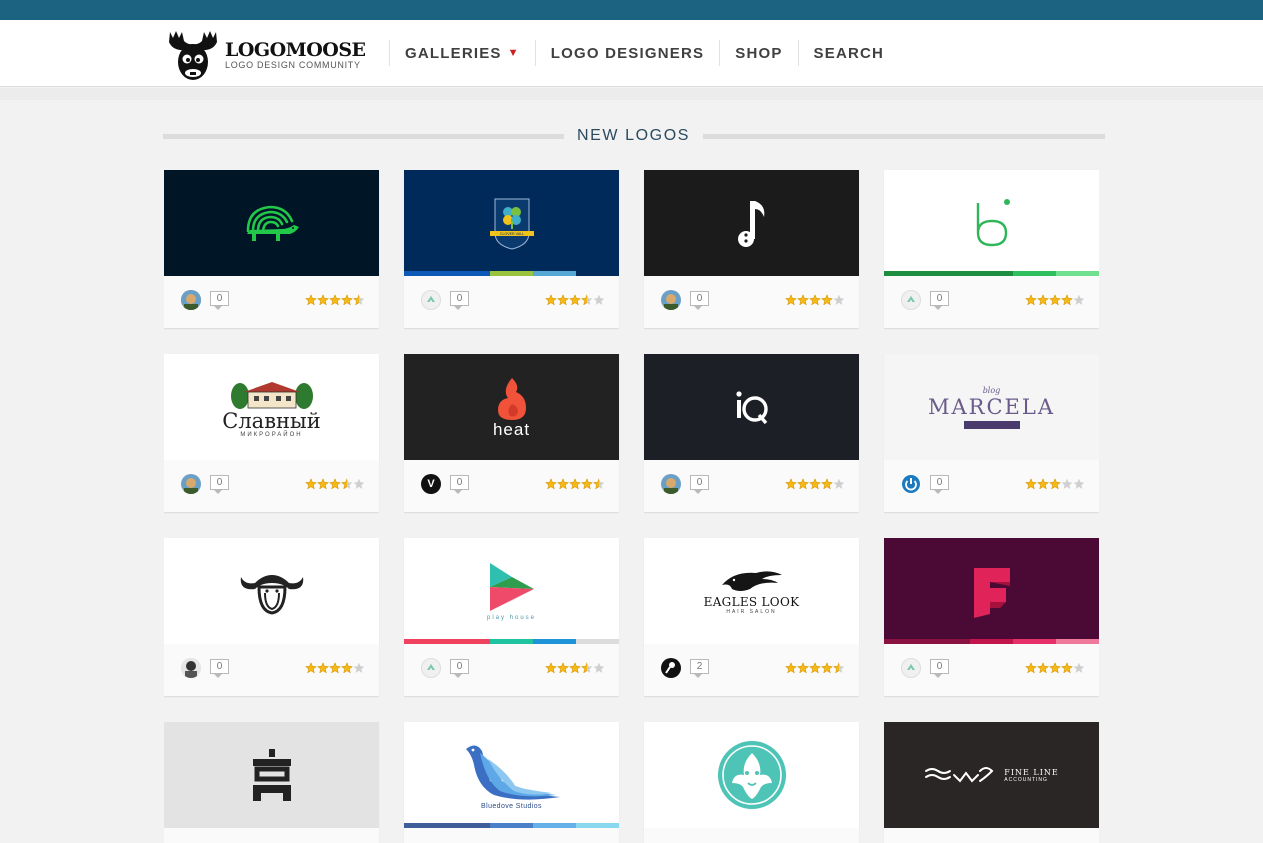 Image resolution: width=1263 pixels, height=843 pixels. Describe the element at coordinates (269, 56) in the screenshot. I see `site-logo: LOGOMOOSE LOGO DESIGN COMMUNITY` at that location.